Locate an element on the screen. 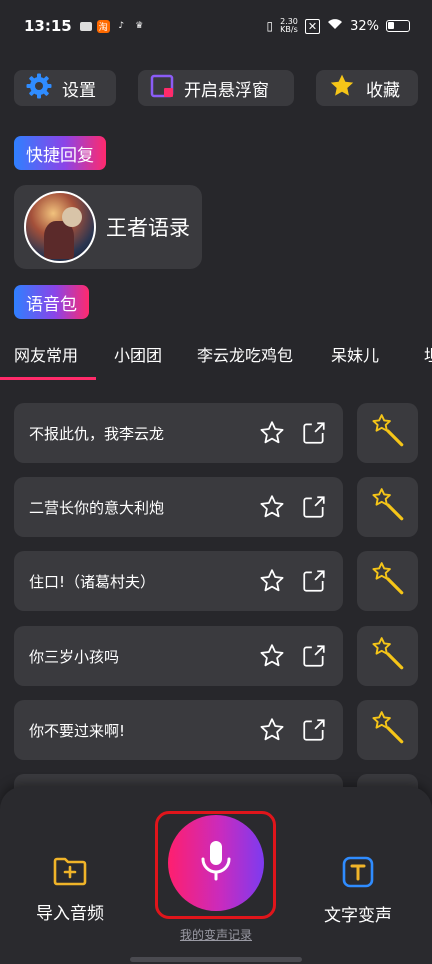 The height and width of the screenshot is (964, 432). vibrate-icon: ▯ is located at coordinates (270, 26).